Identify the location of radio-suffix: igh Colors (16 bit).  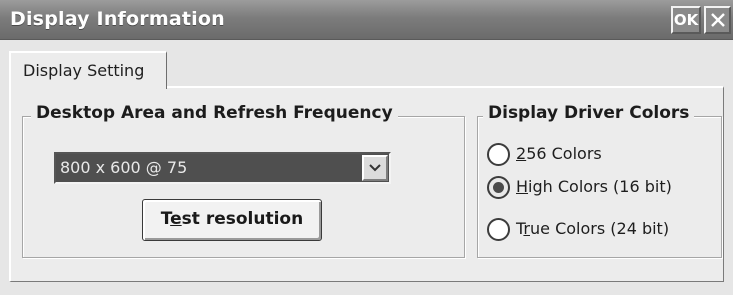
(600, 186).